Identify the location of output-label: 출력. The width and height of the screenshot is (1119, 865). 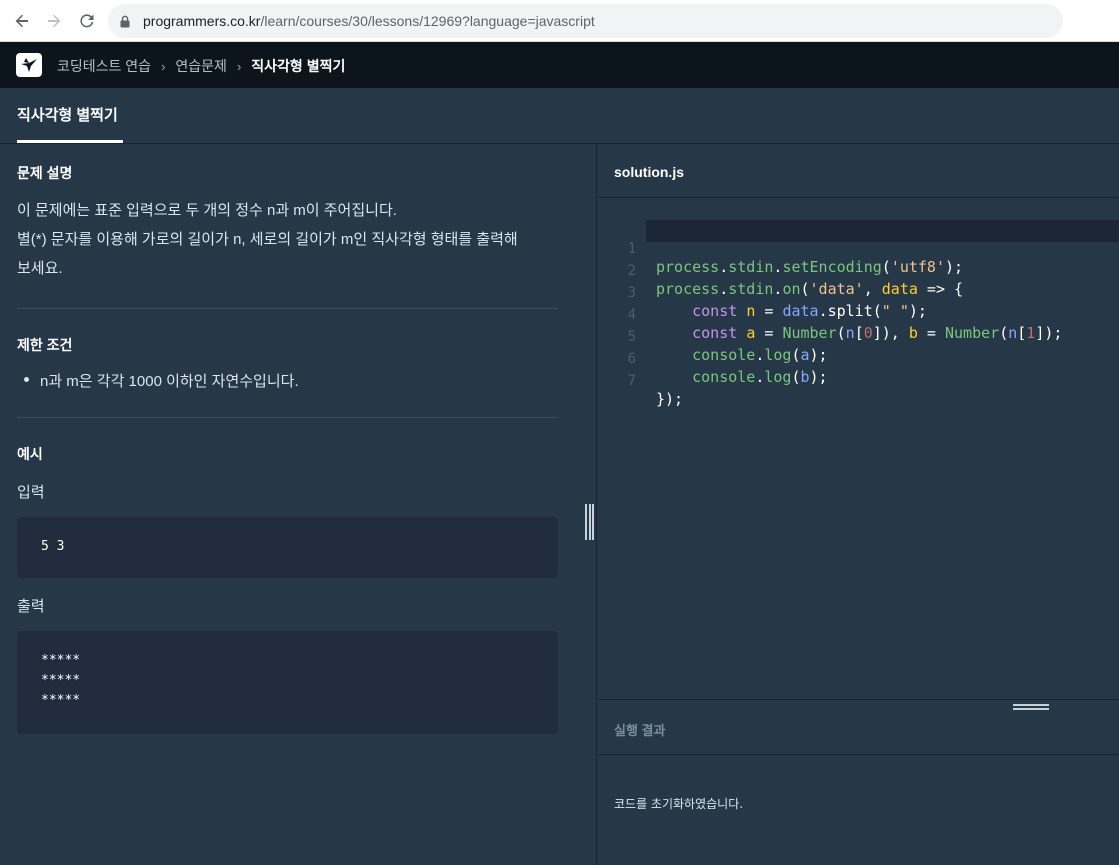
(31, 606).